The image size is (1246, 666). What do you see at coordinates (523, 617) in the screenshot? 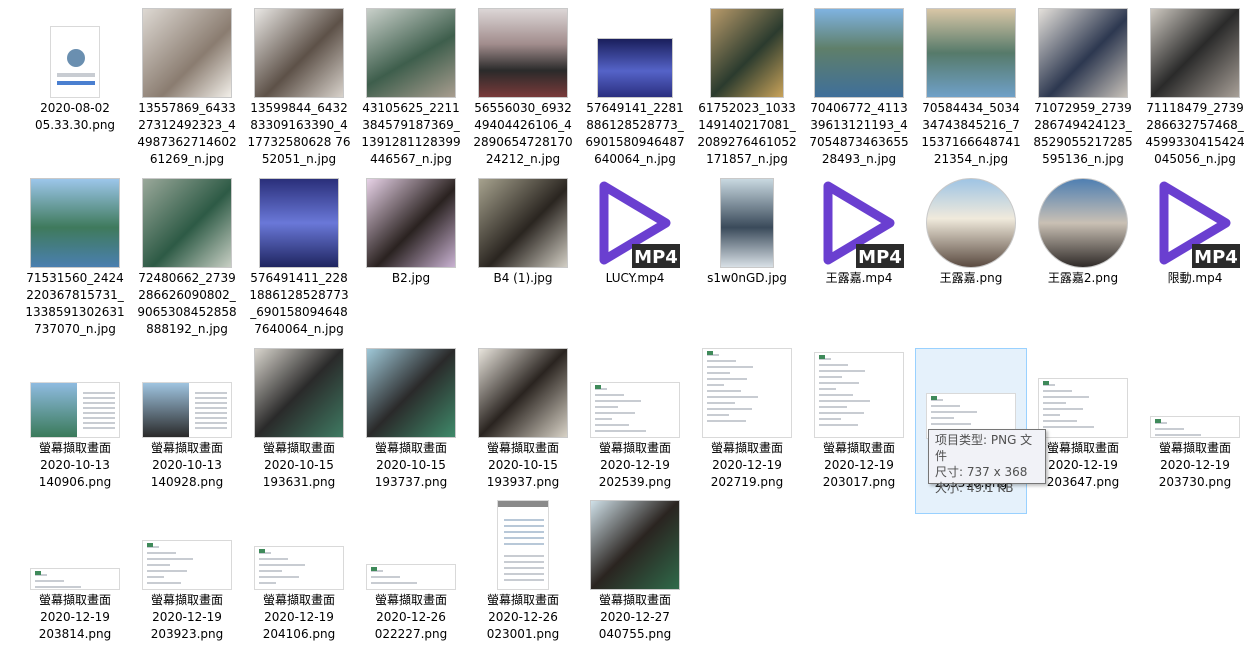
I see `file-name: 螢幕擷取畫面 2020-12-26 023001.png` at bounding box center [523, 617].